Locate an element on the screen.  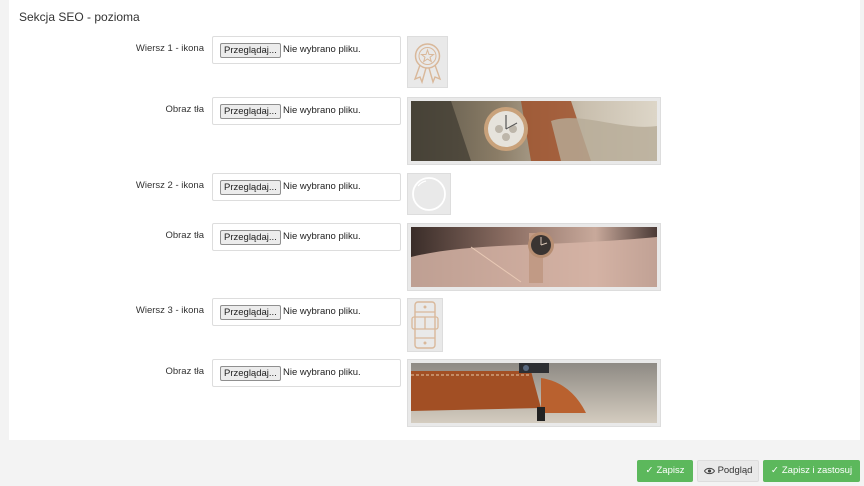
ribbon-award-icon is located at coordinates (427, 64).